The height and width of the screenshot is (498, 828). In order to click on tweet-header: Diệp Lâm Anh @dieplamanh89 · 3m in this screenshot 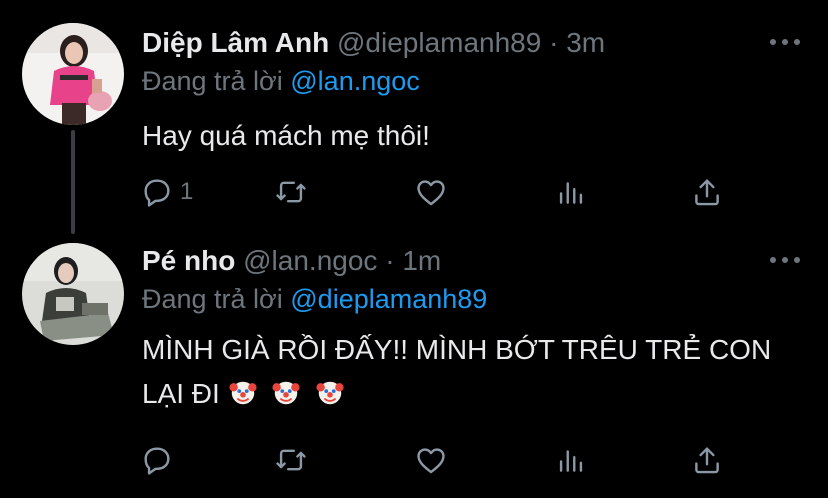, I will do `click(373, 43)`.